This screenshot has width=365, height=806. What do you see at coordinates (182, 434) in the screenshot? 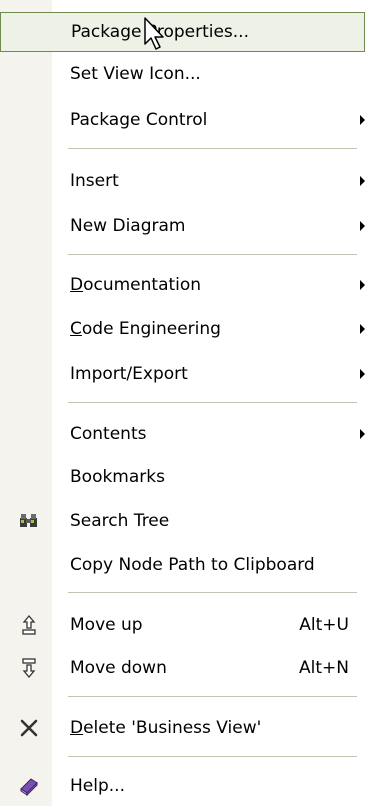
I see `menu-item-contents: Contents` at bounding box center [182, 434].